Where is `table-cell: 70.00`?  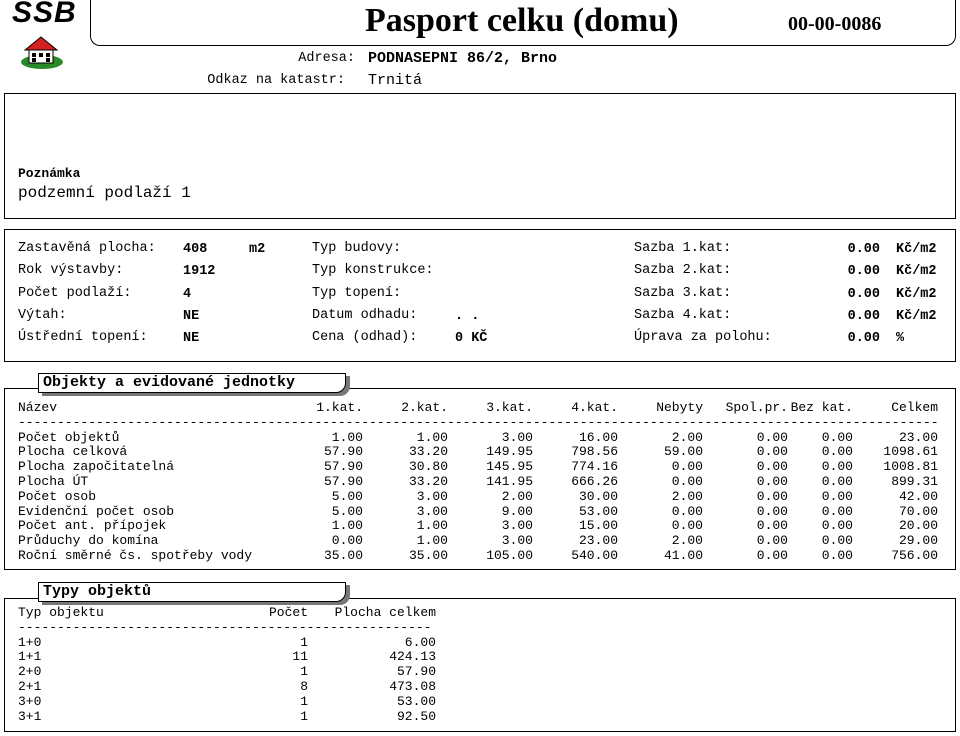 table-cell: 70.00 is located at coordinates (918, 511).